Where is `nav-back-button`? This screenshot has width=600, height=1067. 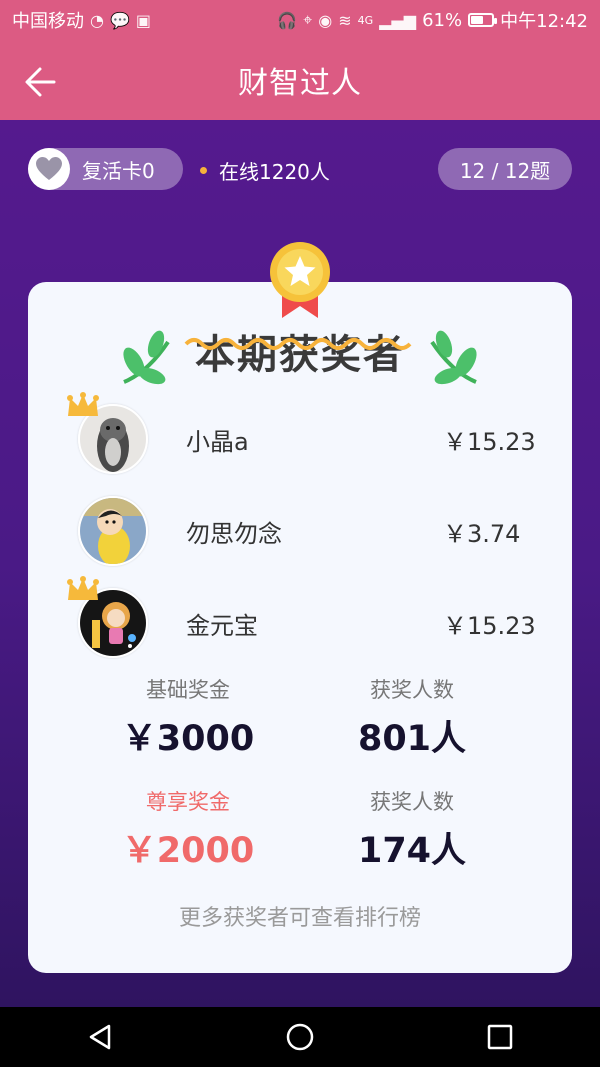
nav-back-button is located at coordinates (100, 1037).